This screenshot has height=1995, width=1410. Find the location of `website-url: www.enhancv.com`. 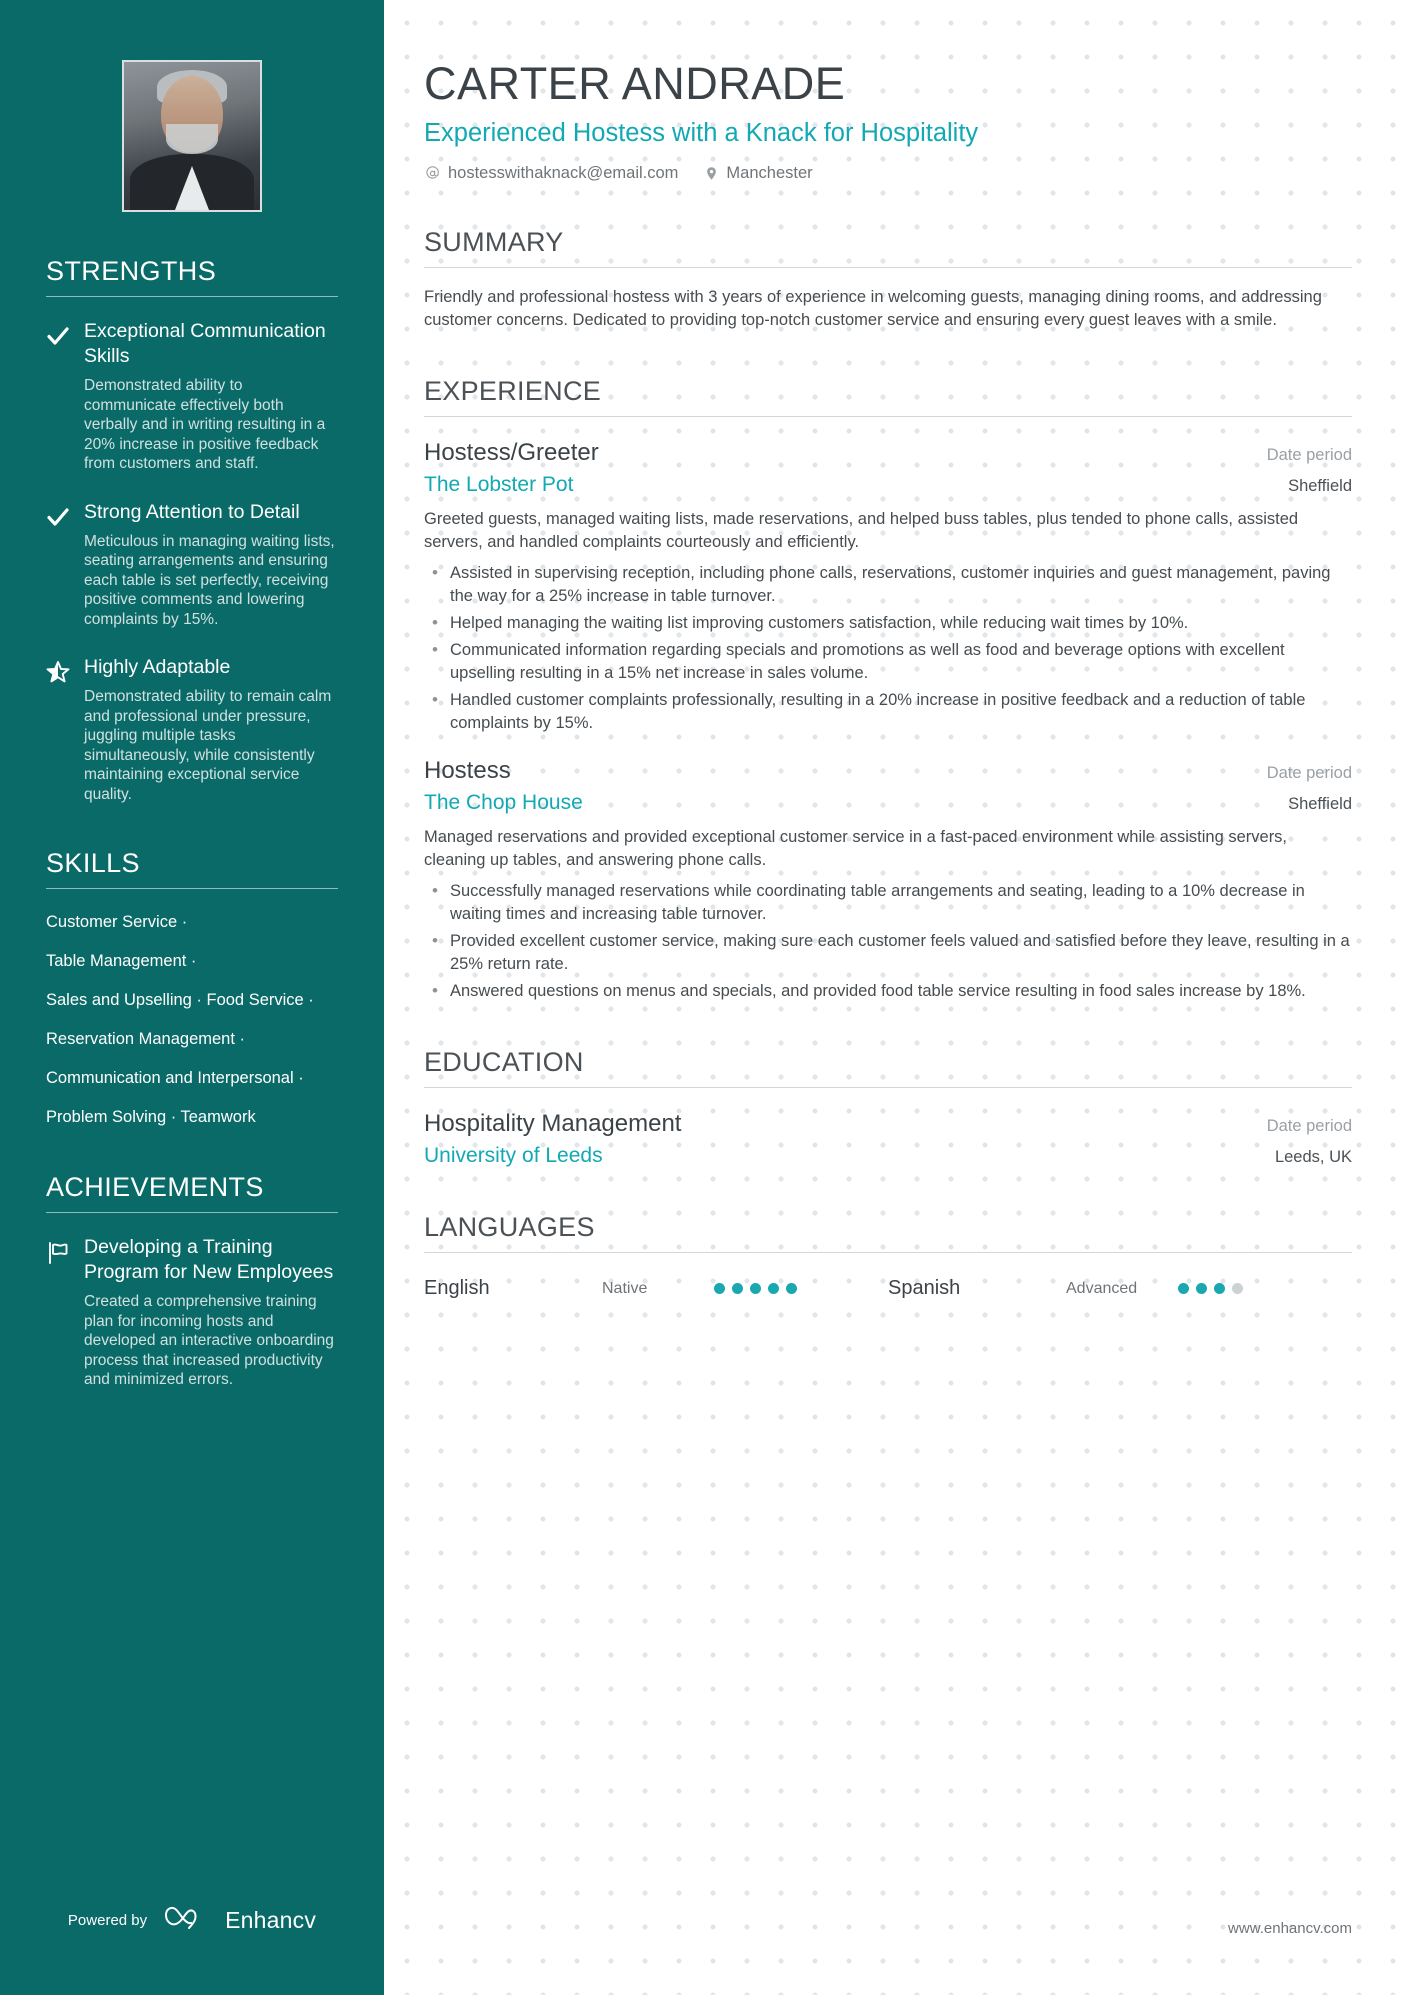

website-url: www.enhancv.com is located at coordinates (1290, 1928).